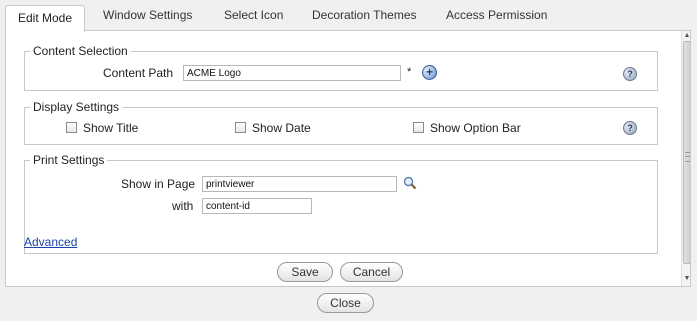 The image size is (697, 321). I want to click on with-label: with, so click(183, 206).